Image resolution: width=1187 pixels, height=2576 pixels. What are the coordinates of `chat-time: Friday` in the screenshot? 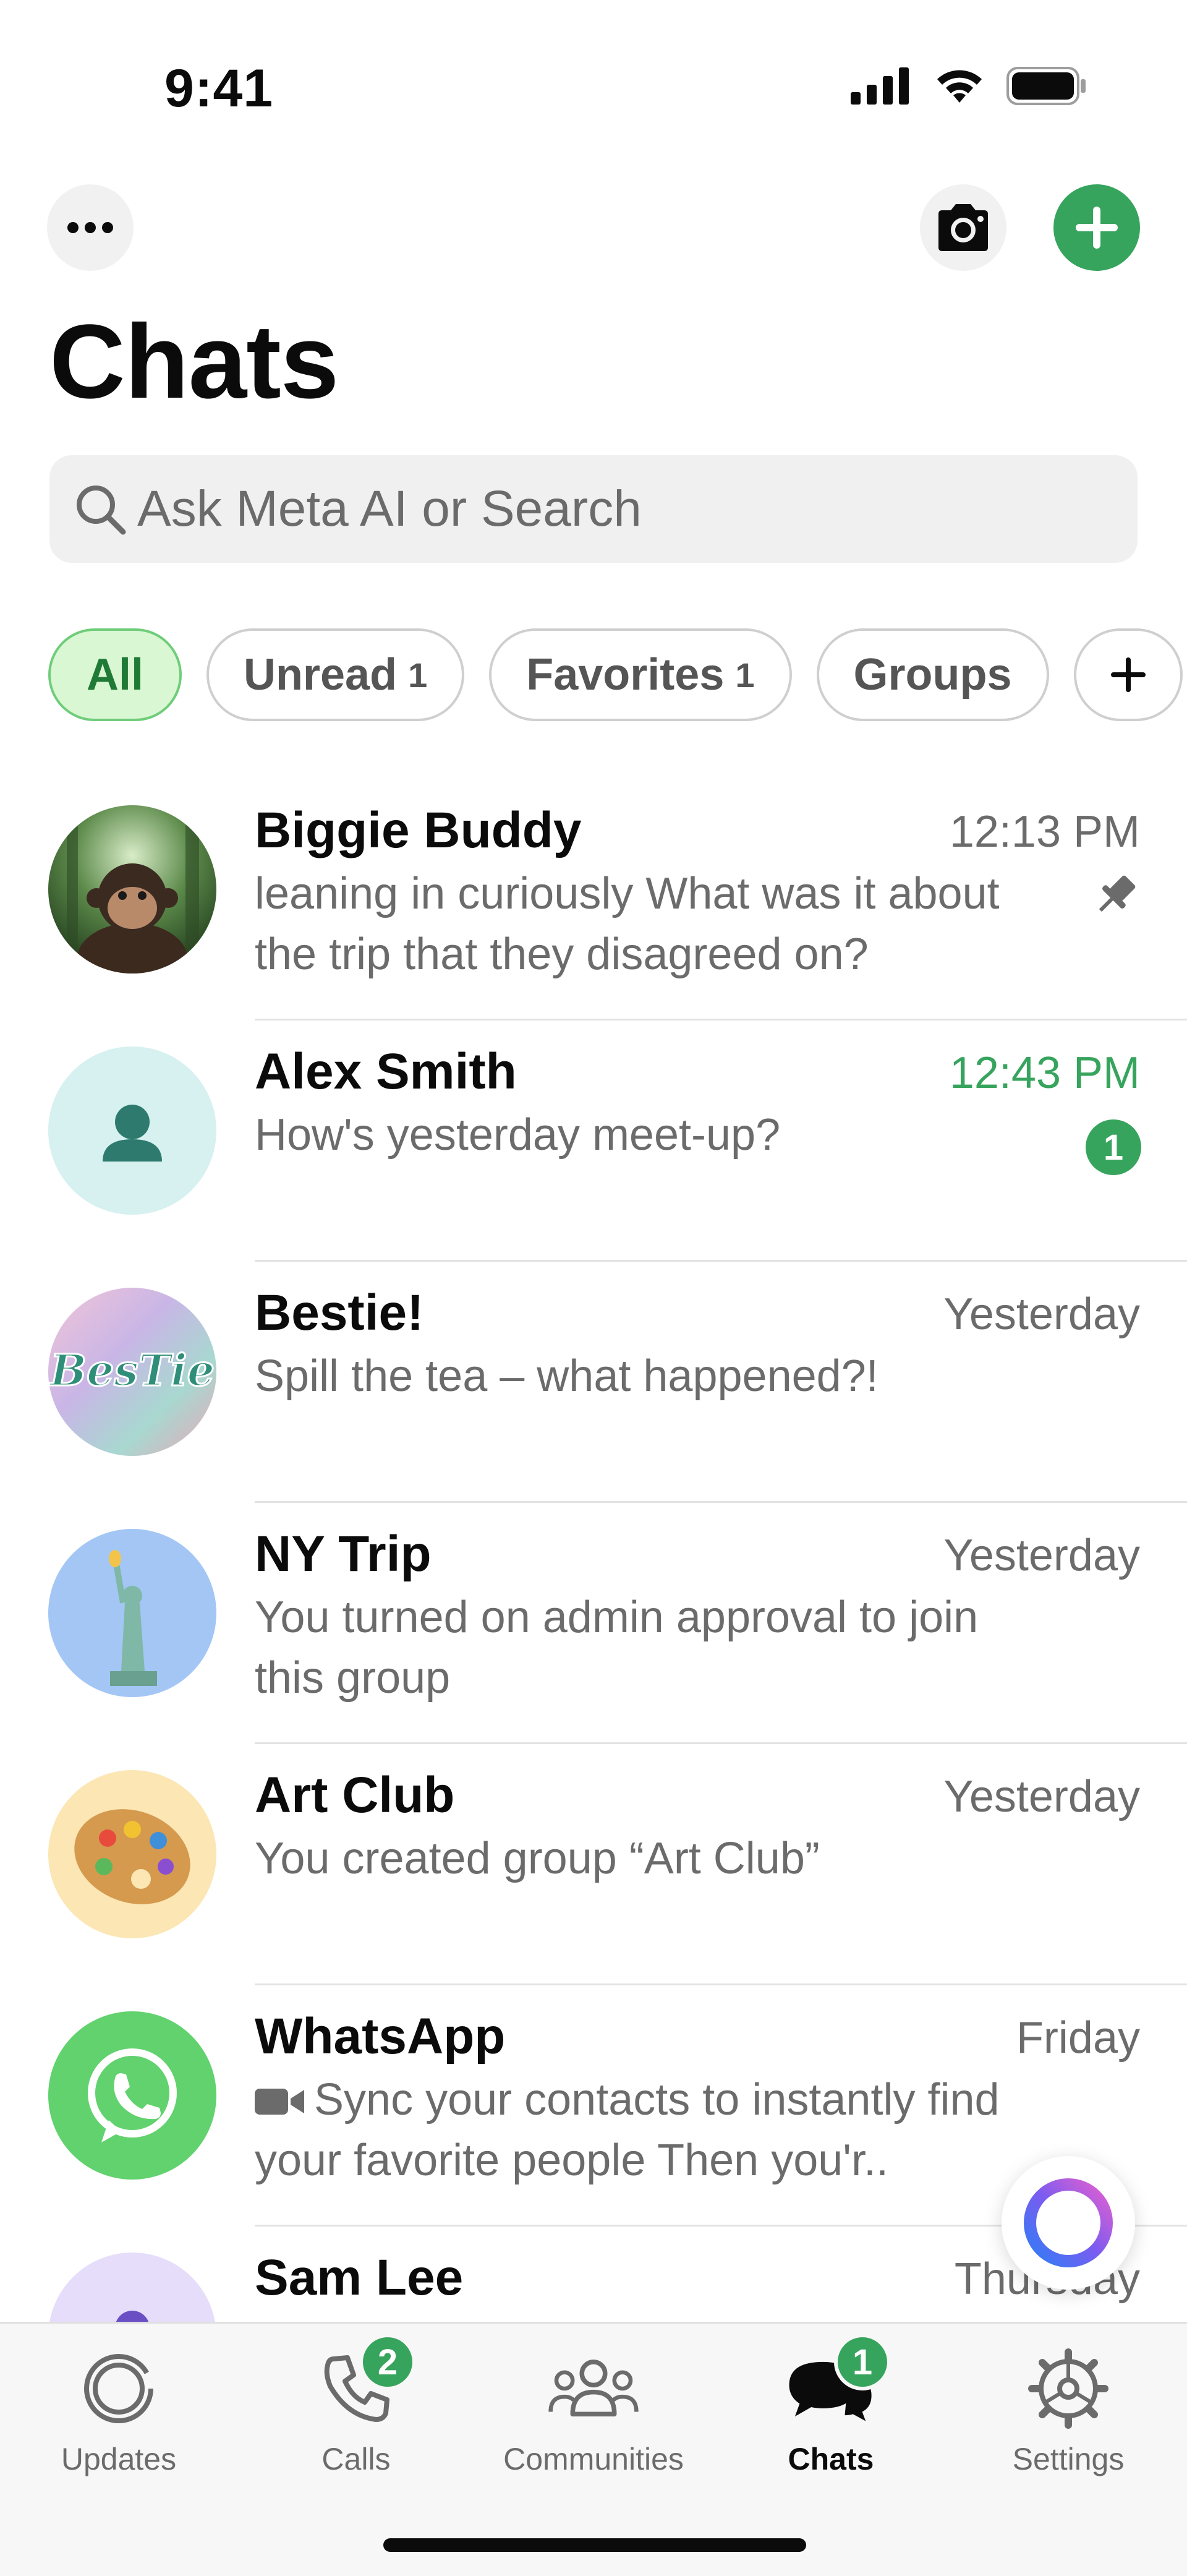 It's located at (1078, 2038).